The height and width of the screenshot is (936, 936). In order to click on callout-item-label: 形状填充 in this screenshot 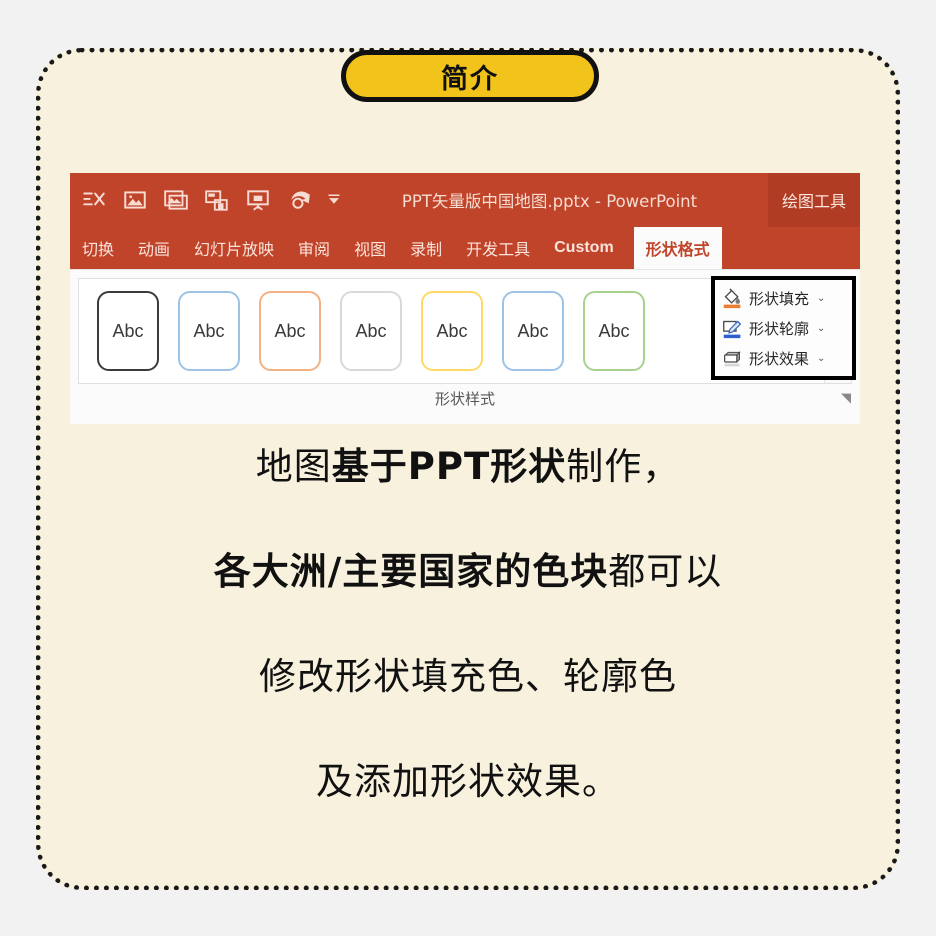, I will do `click(779, 298)`.